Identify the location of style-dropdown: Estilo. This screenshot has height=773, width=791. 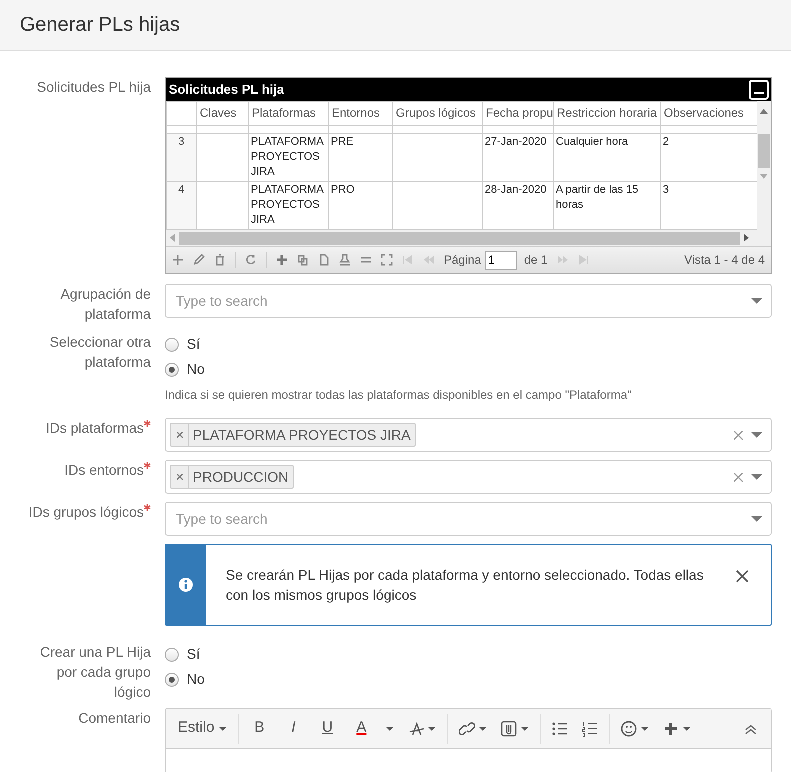
(202, 729).